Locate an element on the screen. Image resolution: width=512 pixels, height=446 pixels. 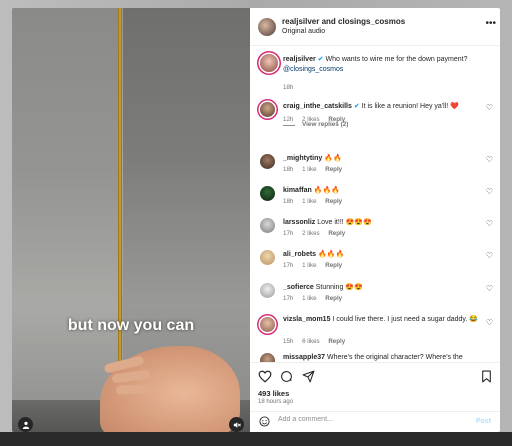
post-authors: realjsilver and closings_cosmos is located at coordinates (343, 21).